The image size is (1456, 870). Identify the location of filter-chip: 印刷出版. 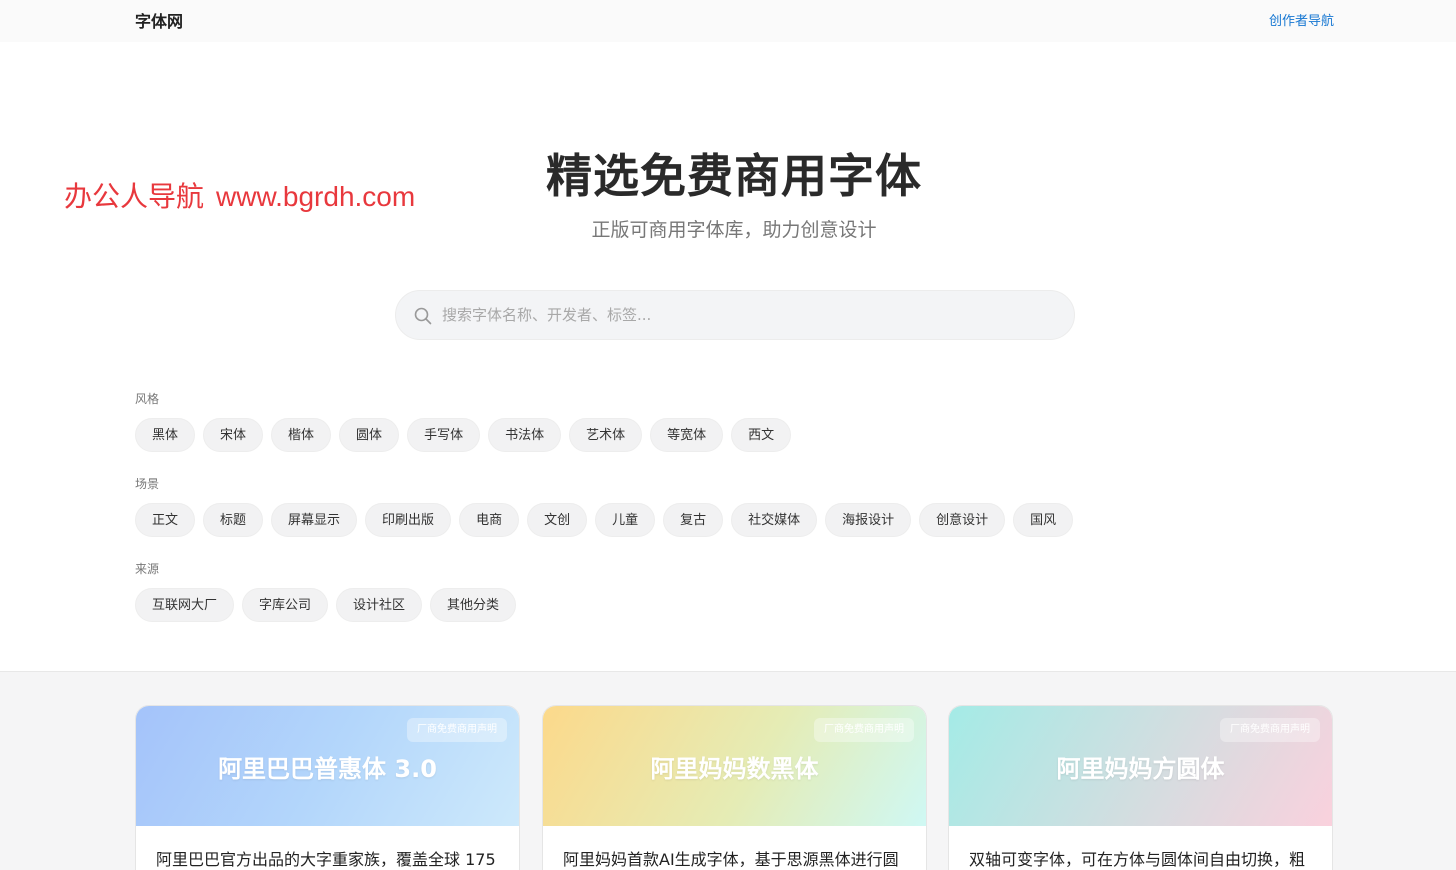
(408, 520).